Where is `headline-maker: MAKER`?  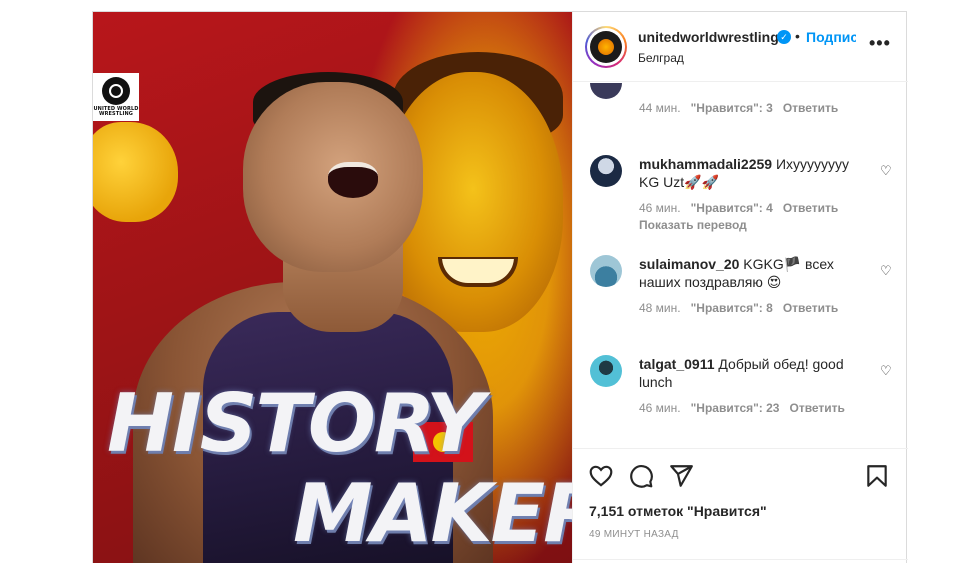 headline-maker: MAKER is located at coordinates (432, 513).